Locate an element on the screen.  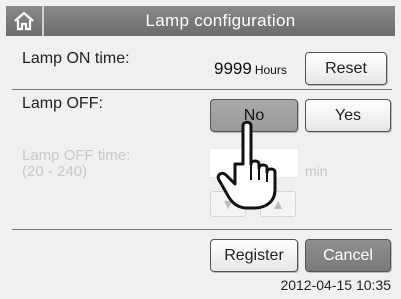
lamp-off-time-title: Lamp OFF time: is located at coordinates (76, 155).